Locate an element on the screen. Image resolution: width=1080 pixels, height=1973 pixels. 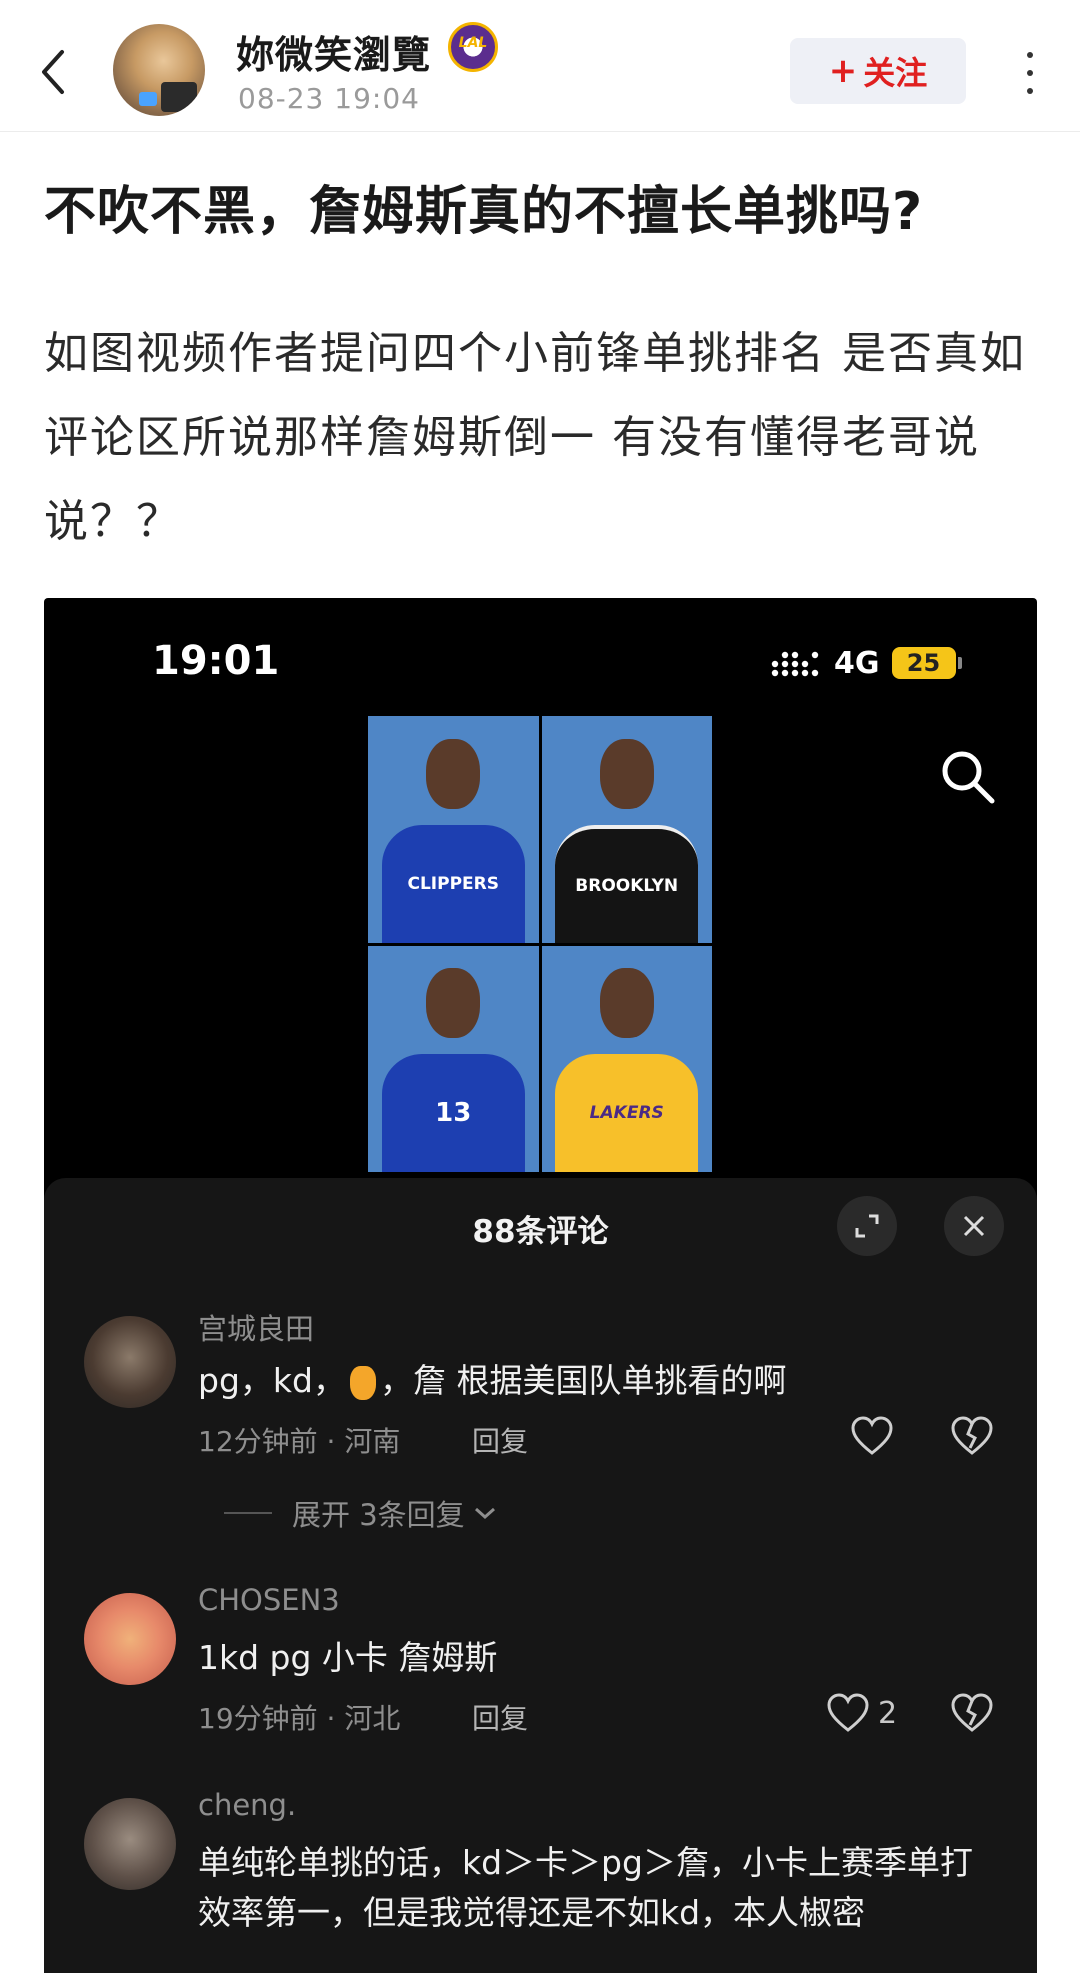
player-photo: BROOKLYN is located at coordinates (626, 829).